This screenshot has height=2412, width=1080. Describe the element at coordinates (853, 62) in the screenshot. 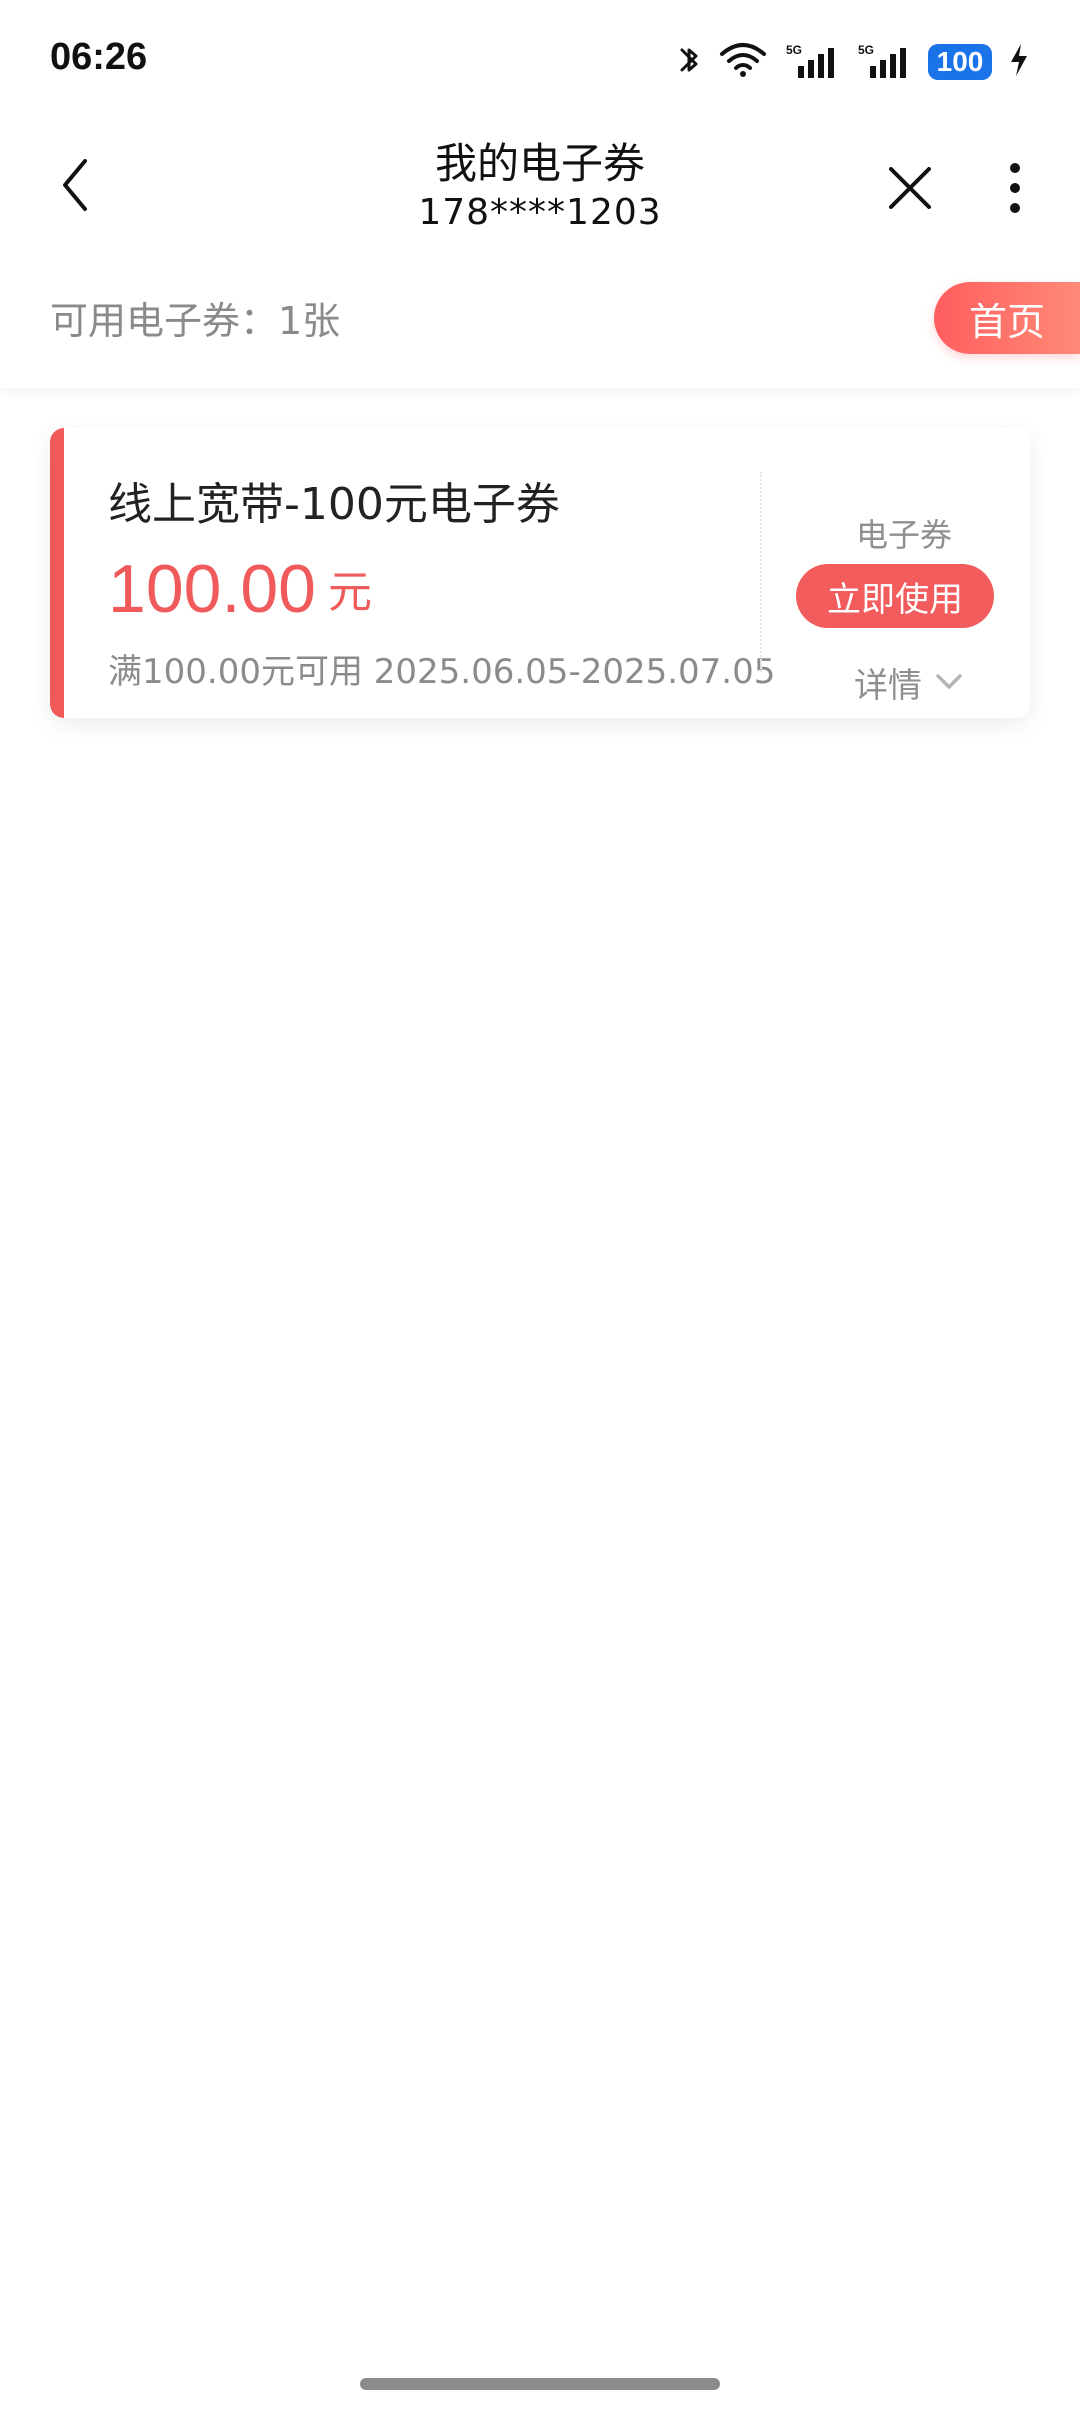

I see `status-icons: 5G 5G 100` at that location.